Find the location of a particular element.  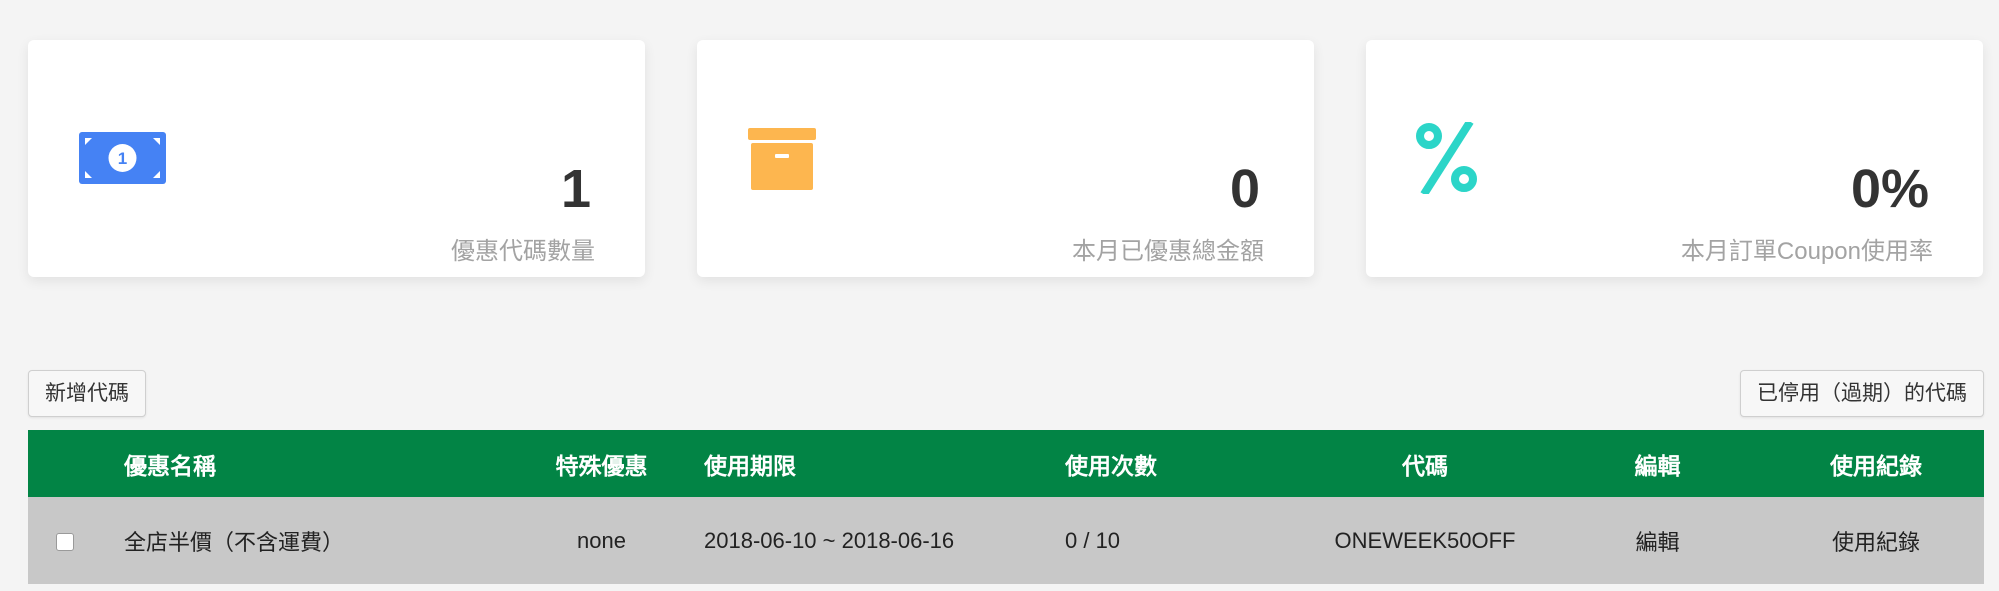

row-usage: 0 / 10 is located at coordinates (1093, 540).